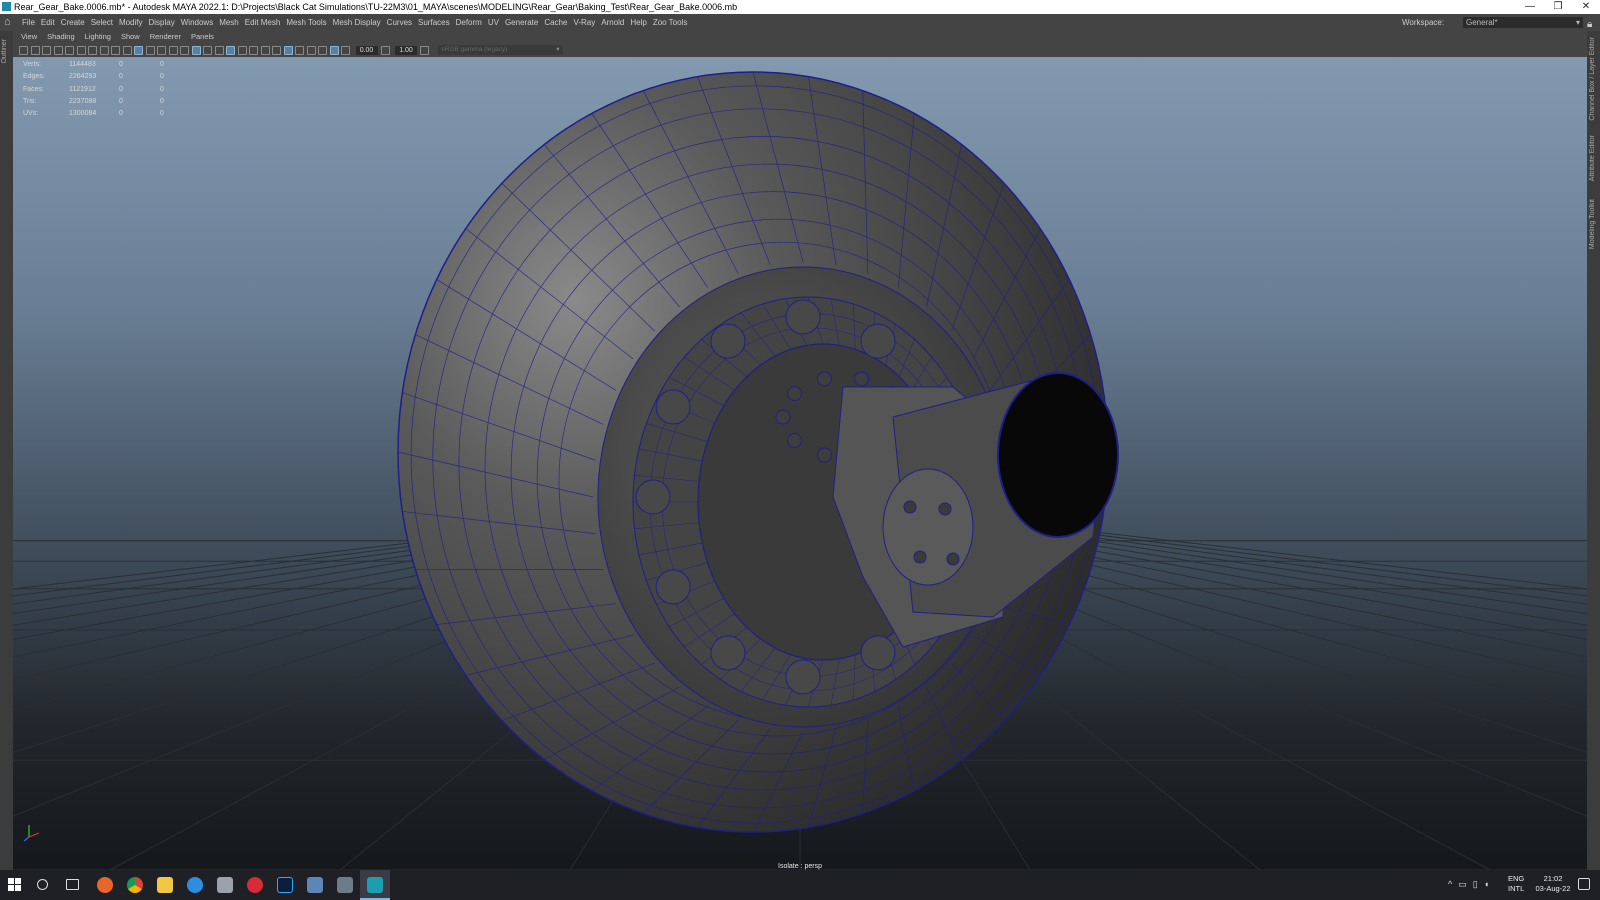 Image resolution: width=1600 pixels, height=900 pixels. What do you see at coordinates (196, 50) in the screenshot?
I see `smooth-shade-icon` at bounding box center [196, 50].